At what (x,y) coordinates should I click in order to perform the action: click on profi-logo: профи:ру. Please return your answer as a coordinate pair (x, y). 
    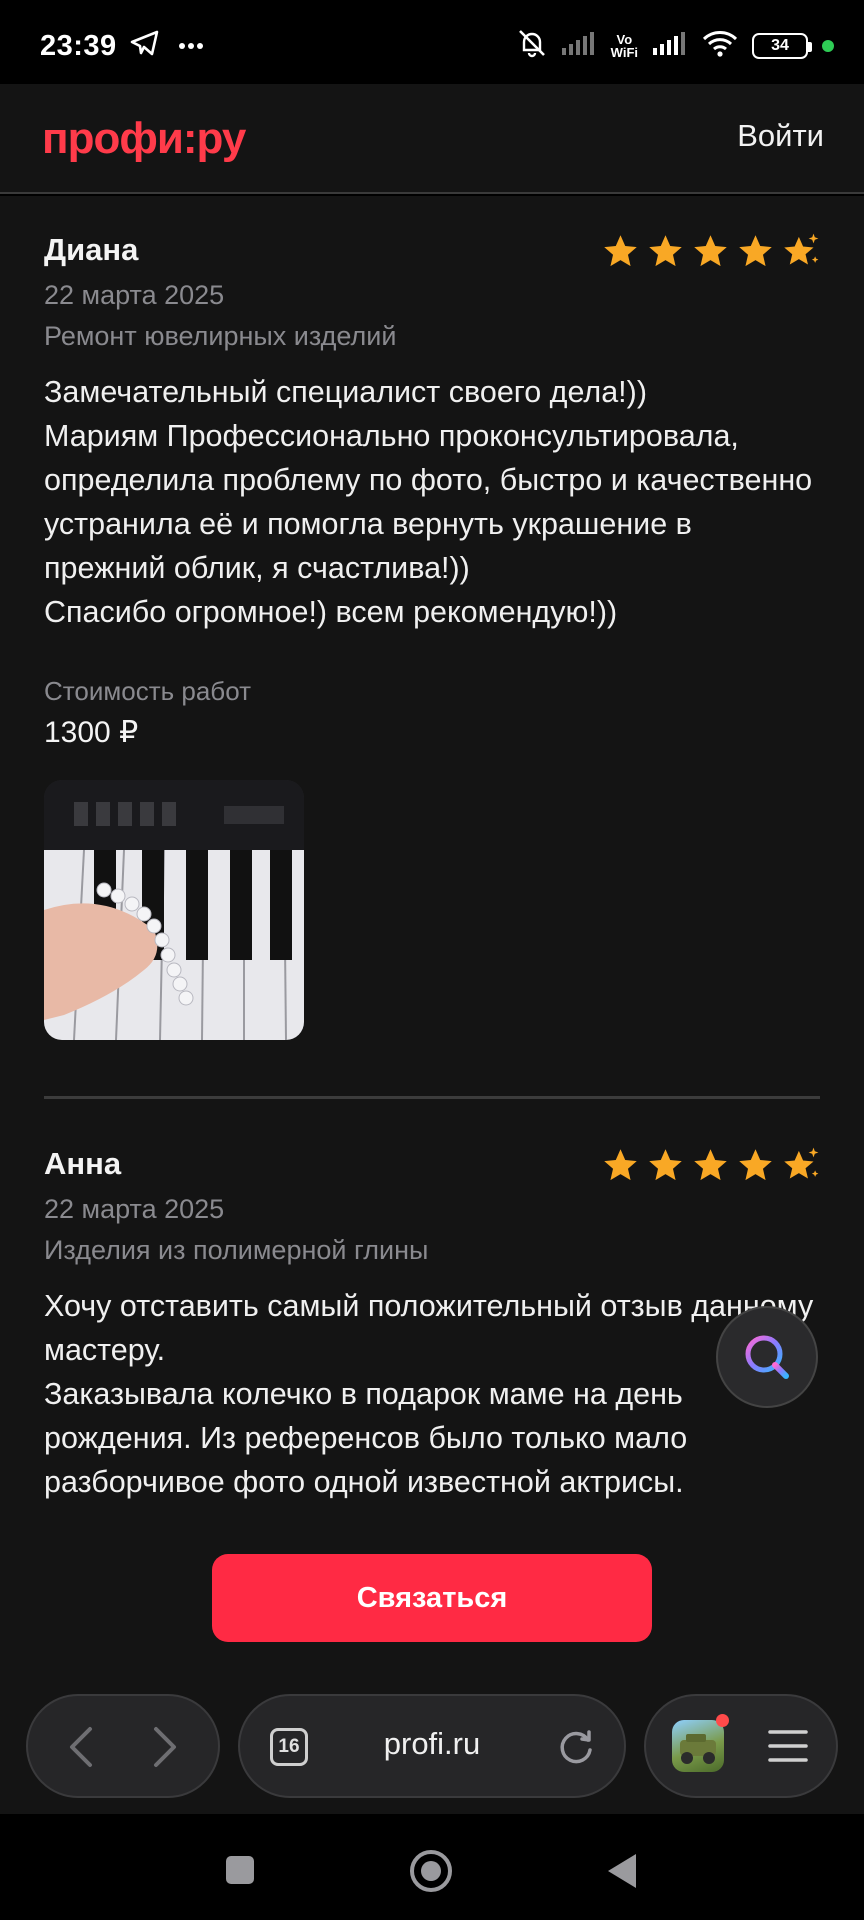
    Looking at the image, I should click on (144, 139).